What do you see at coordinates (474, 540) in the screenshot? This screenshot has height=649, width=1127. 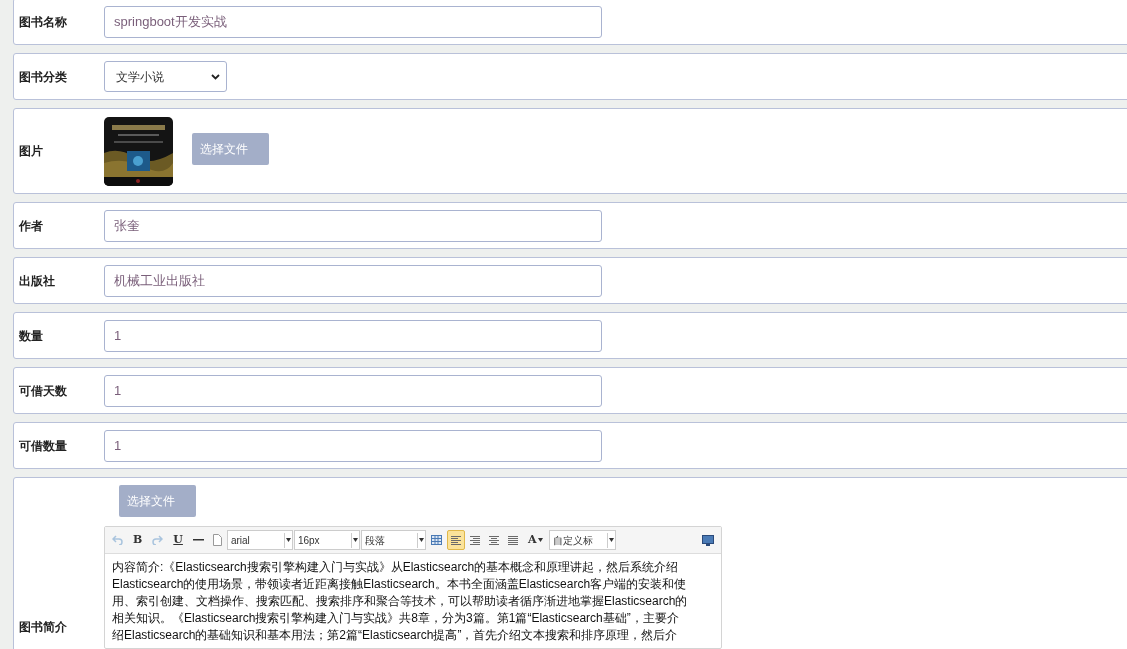 I see `align-right-icon` at bounding box center [474, 540].